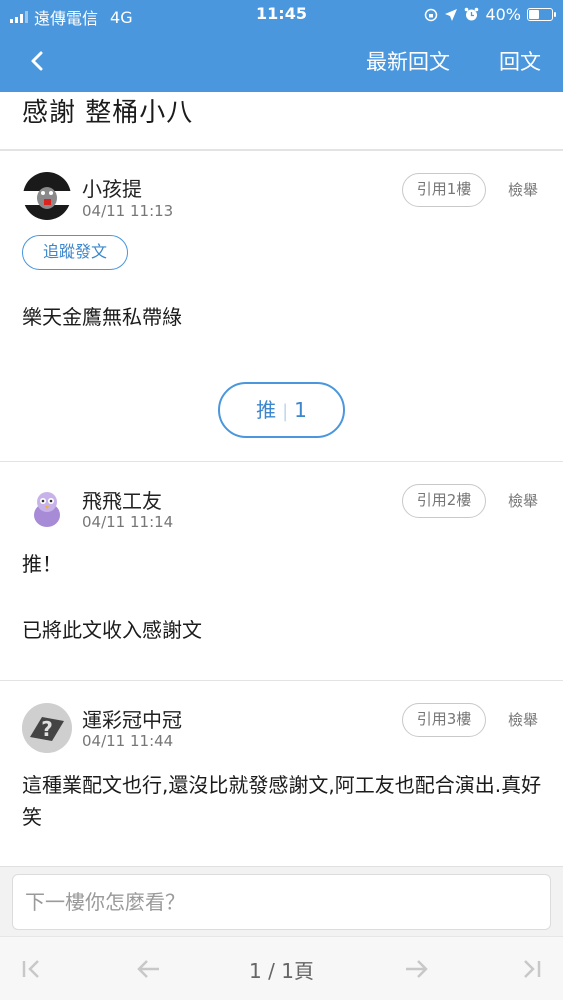 Image resolution: width=563 pixels, height=1000 pixels. I want to click on avatar-question-icon: ?, so click(47, 728).